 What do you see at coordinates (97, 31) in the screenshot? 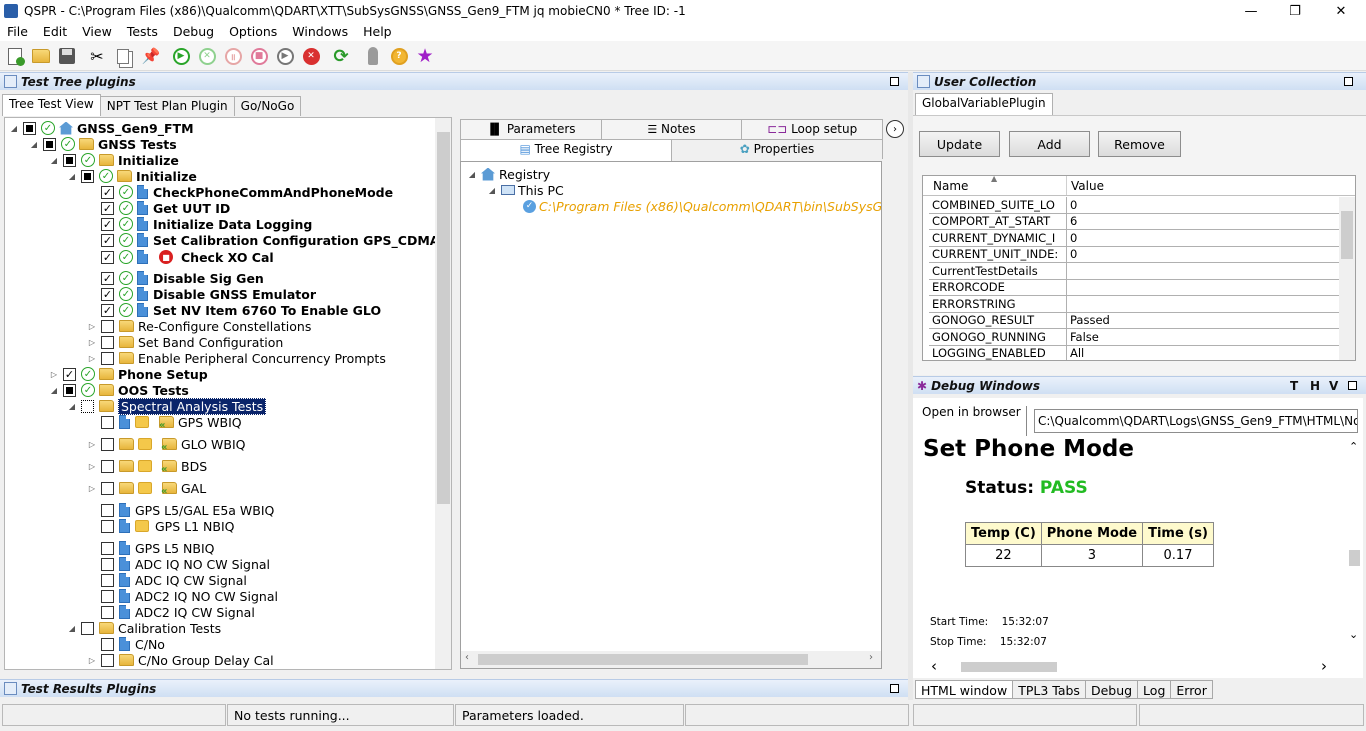
I see `menu-view: View` at bounding box center [97, 31].